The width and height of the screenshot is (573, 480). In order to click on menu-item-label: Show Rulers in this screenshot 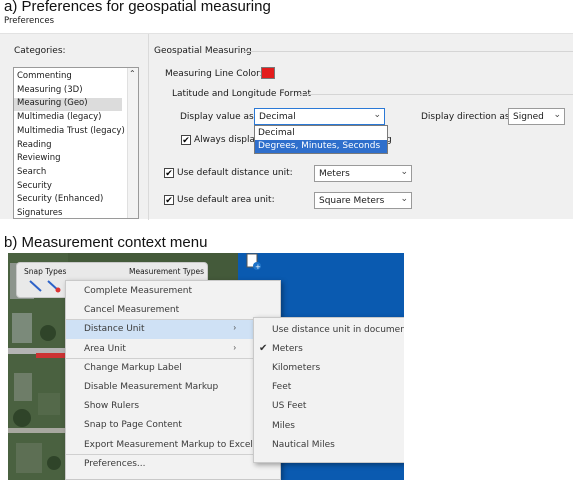, I will do `click(112, 406)`.